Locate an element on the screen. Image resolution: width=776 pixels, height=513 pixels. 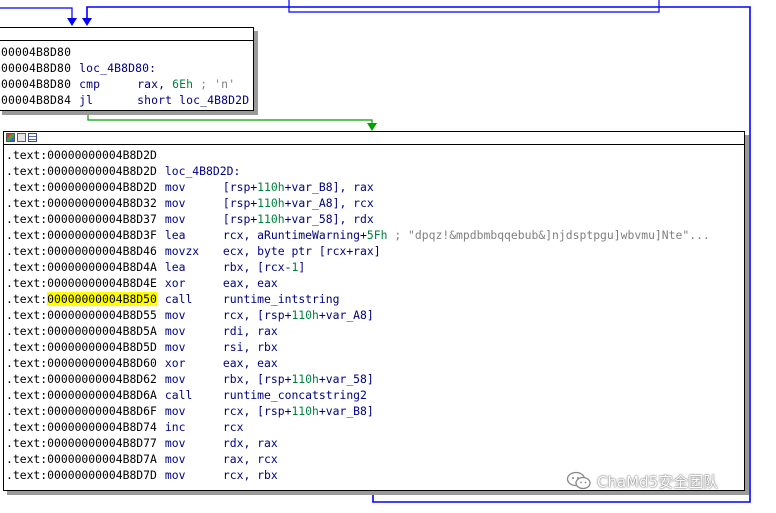
code-block-top: 00004B8D80 00004B8D80 loc_4B8D80 is located at coordinates (127, 69).